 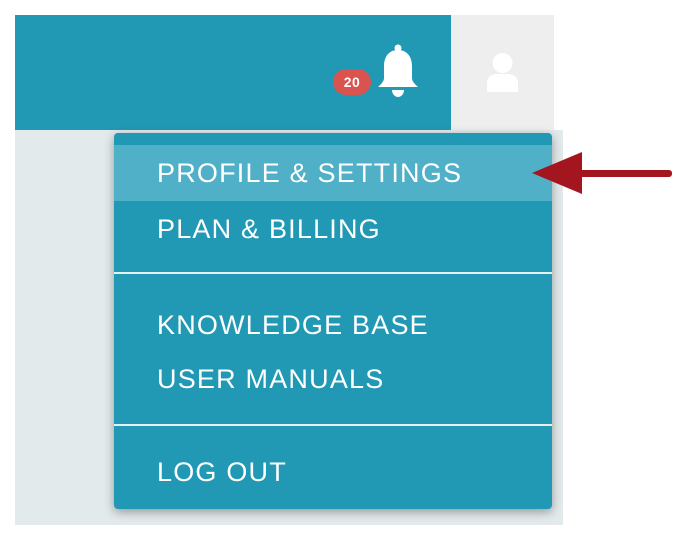 I want to click on annotation-arrow, so click(x=602, y=173).